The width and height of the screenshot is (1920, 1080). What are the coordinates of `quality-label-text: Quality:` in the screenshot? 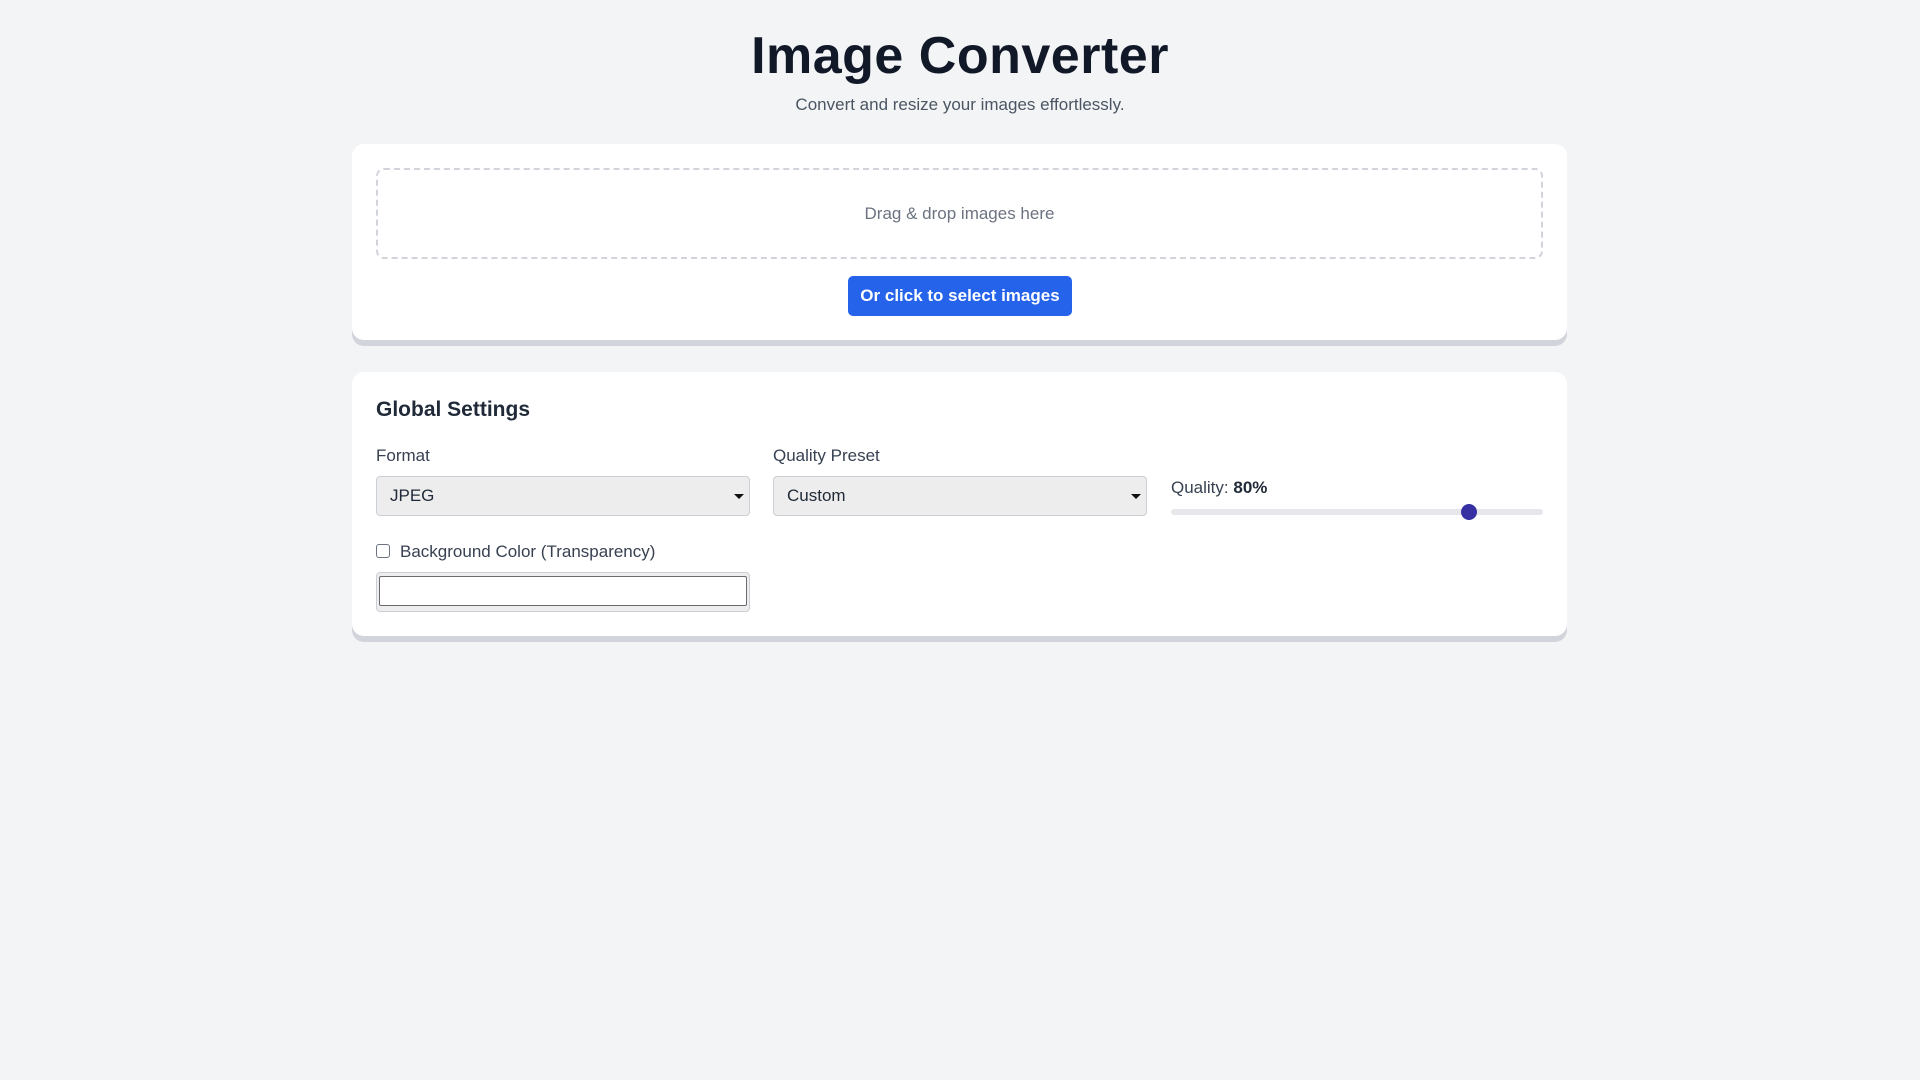 It's located at (1200, 487).